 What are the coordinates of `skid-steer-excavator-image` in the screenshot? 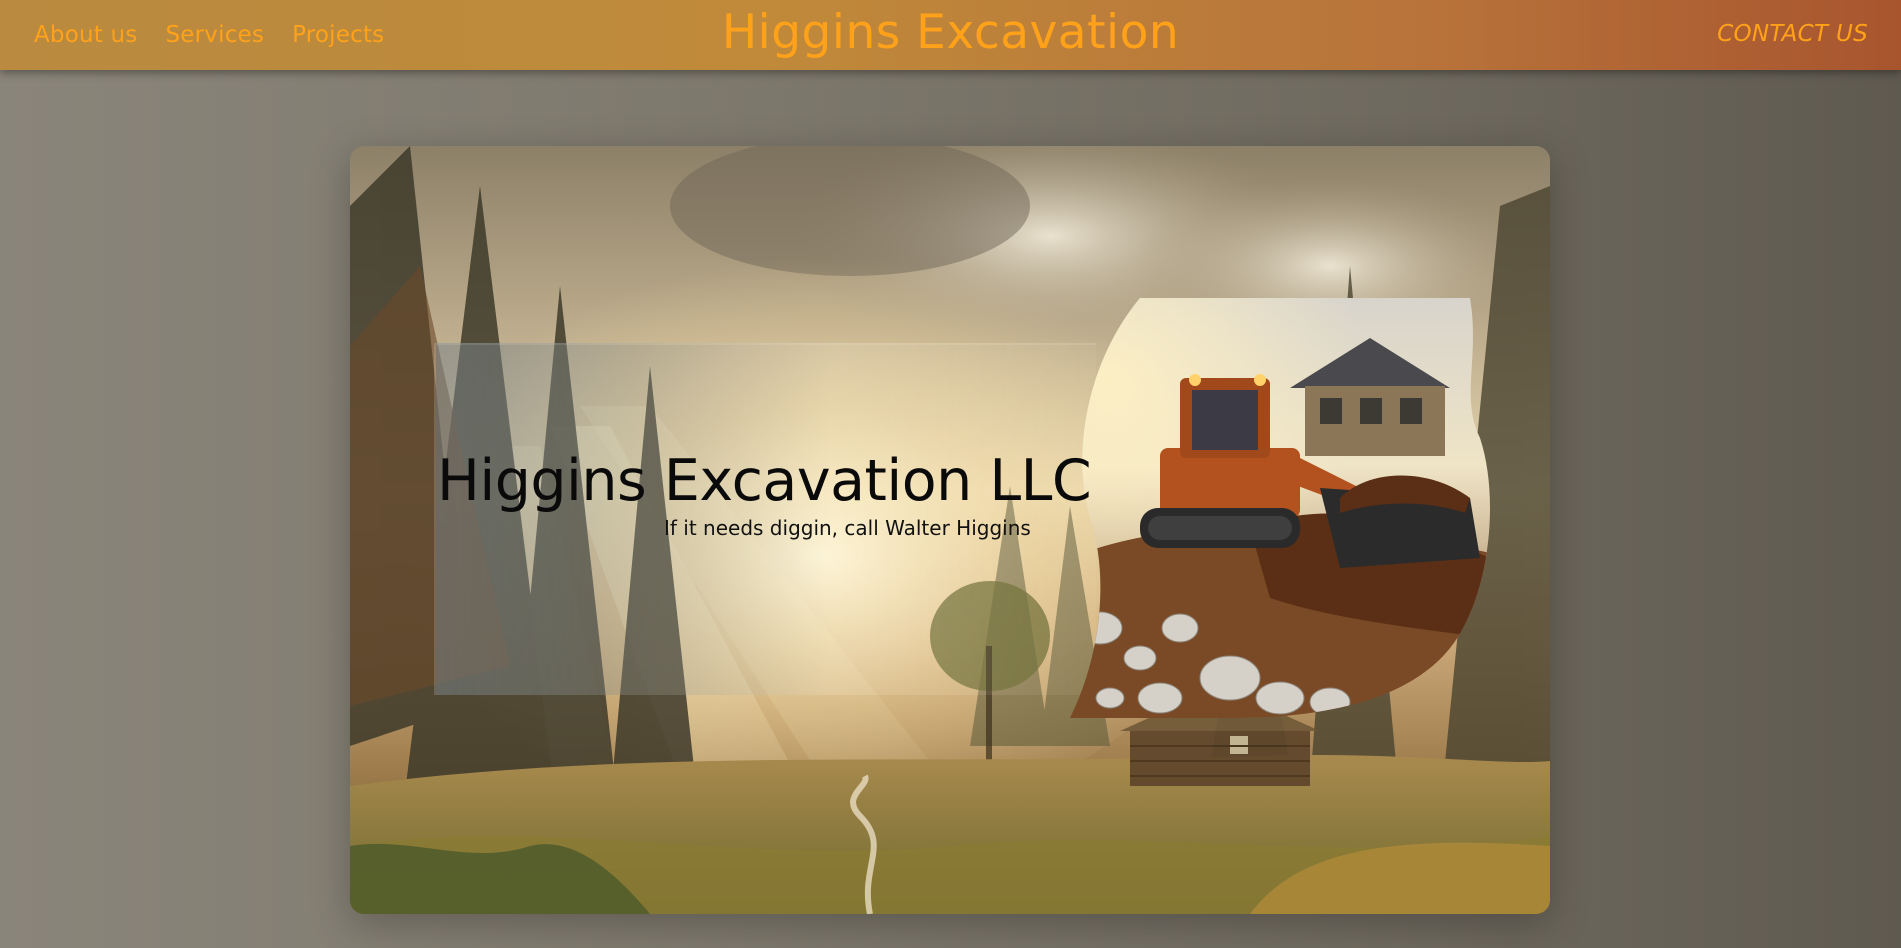 It's located at (1280, 508).